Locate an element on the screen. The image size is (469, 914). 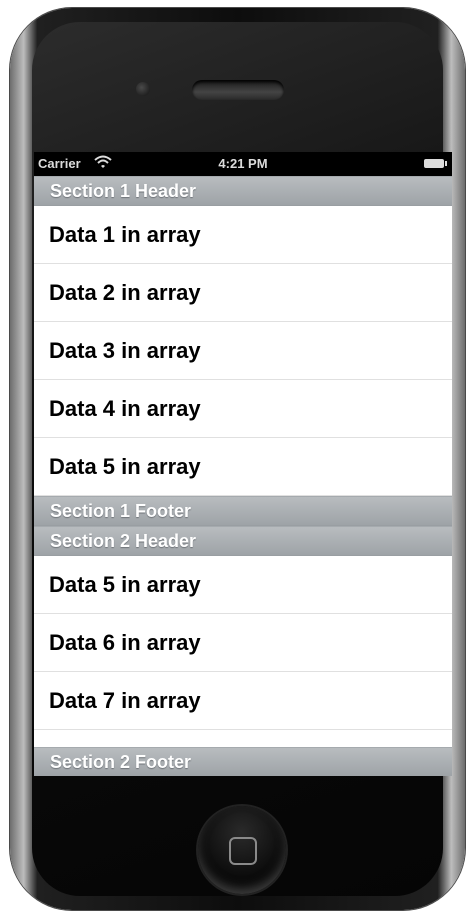
status-bar: Carrier 4:21 PM is located at coordinates (243, 164).